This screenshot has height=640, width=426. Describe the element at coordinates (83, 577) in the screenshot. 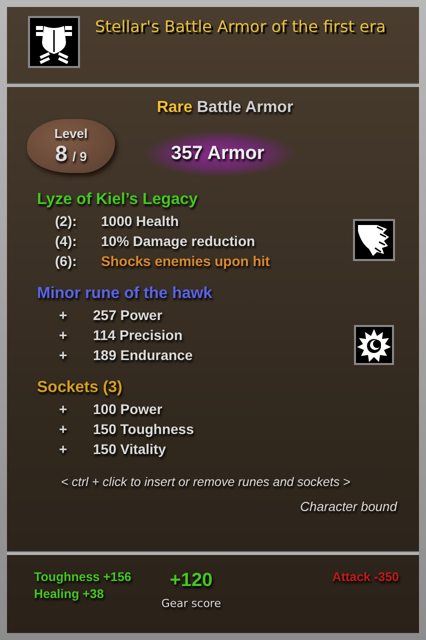

I see `stat-gain: Toughness +156` at that location.